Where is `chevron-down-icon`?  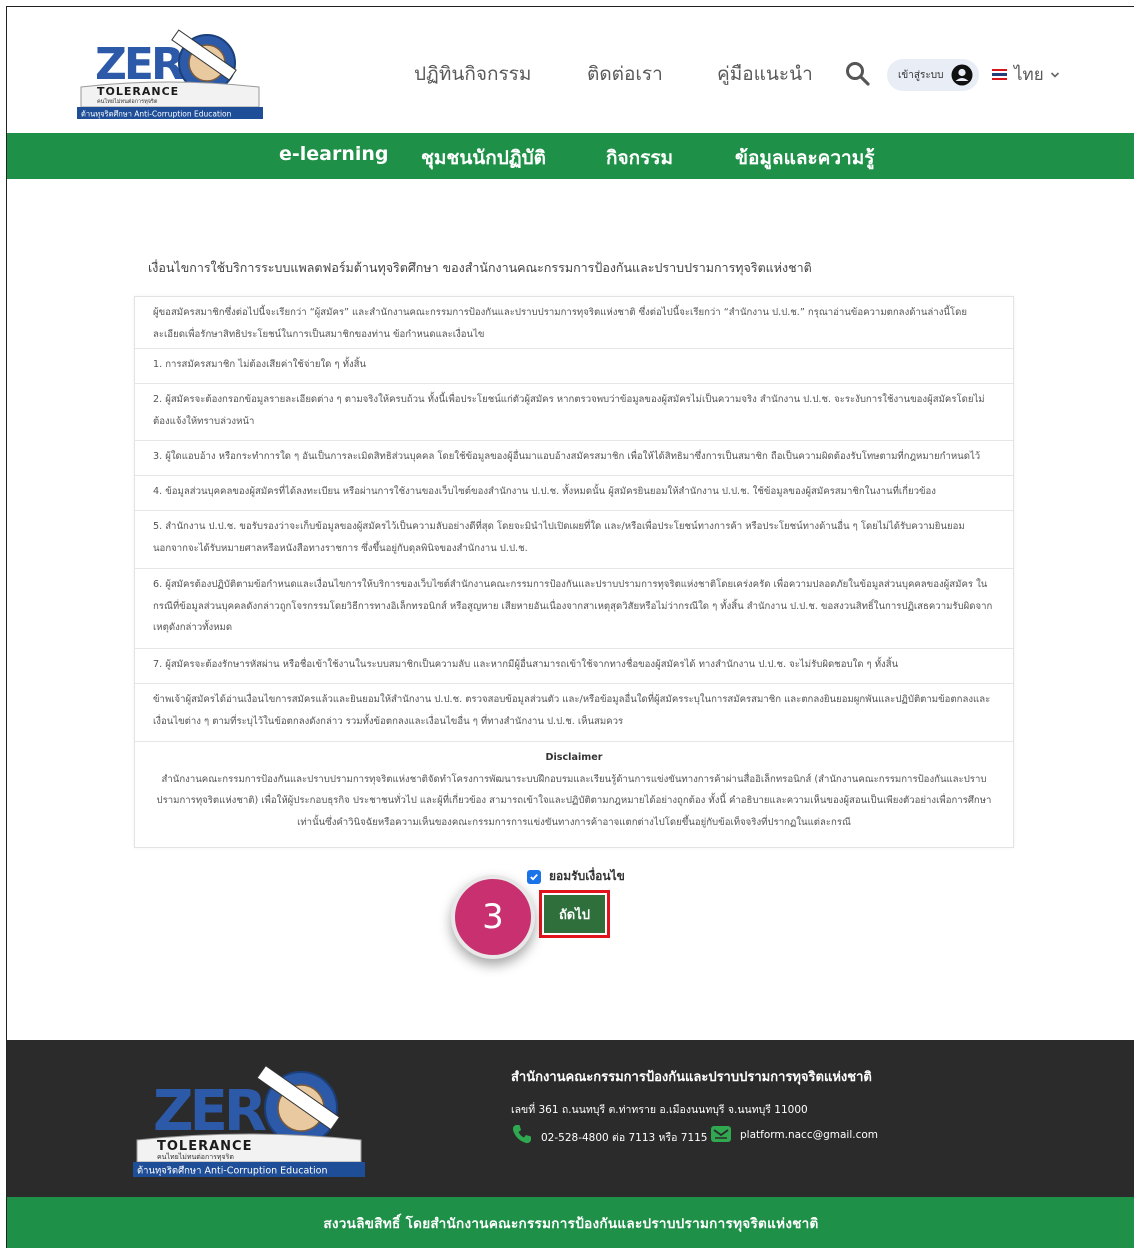 chevron-down-icon is located at coordinates (1054, 74).